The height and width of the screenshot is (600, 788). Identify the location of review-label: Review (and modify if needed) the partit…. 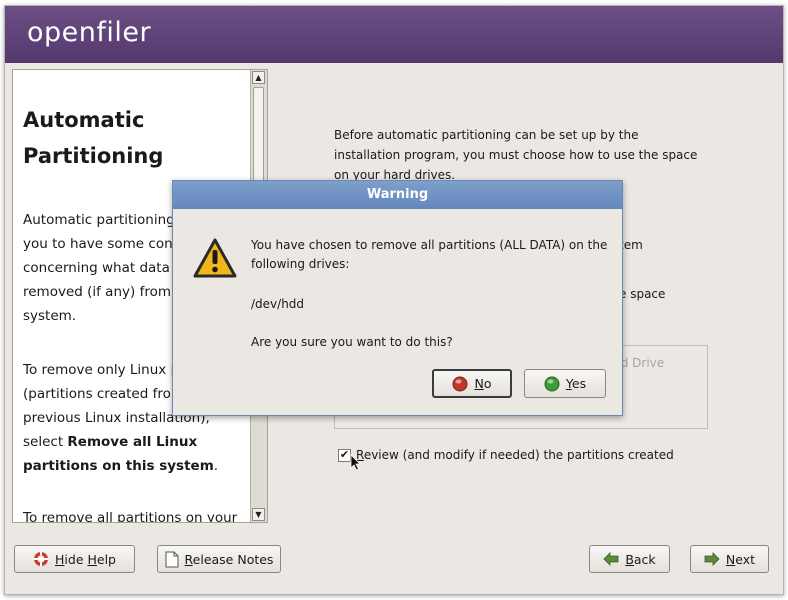
(515, 455).